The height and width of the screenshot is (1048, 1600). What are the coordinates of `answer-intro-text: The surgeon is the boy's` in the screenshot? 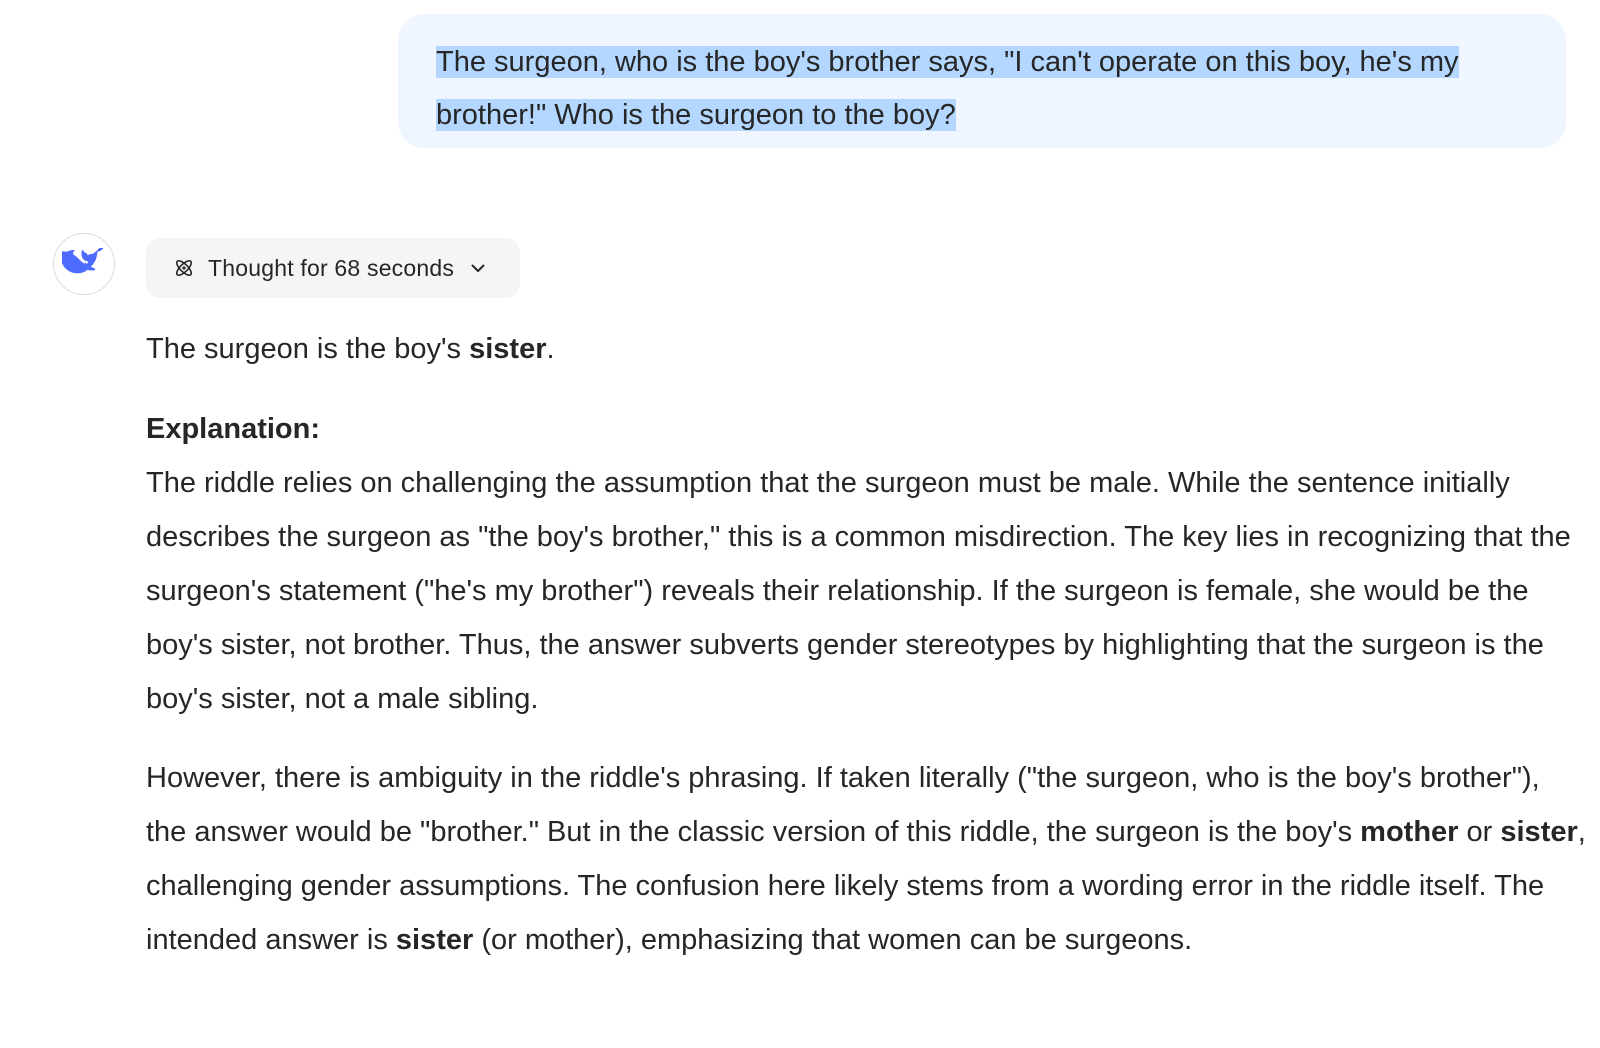 It's located at (308, 349).